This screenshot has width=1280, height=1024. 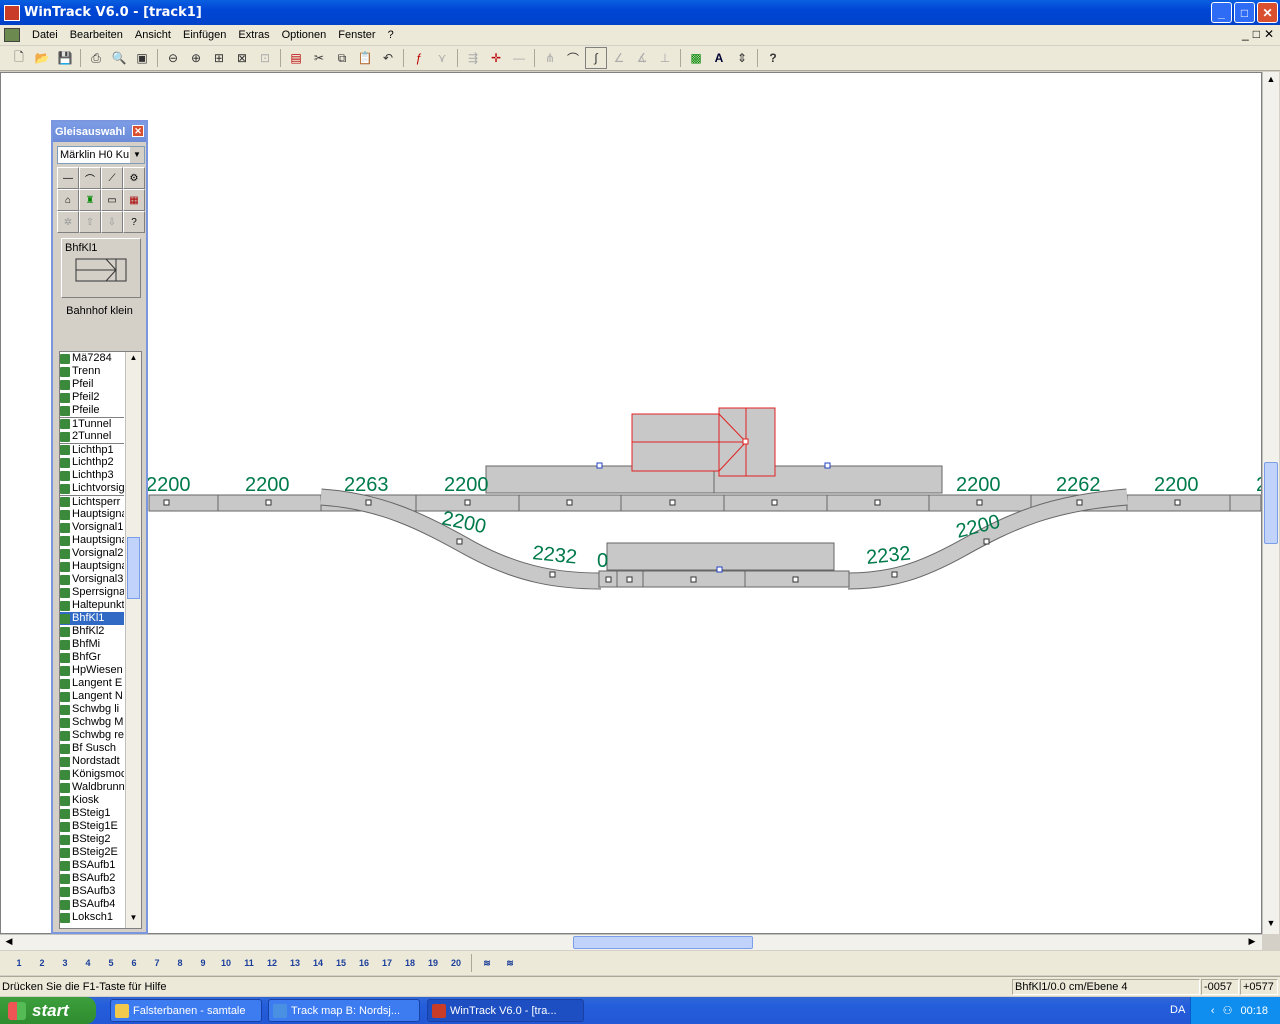 I want to click on mdi-close-button: ✕, so click(x=1269, y=34).